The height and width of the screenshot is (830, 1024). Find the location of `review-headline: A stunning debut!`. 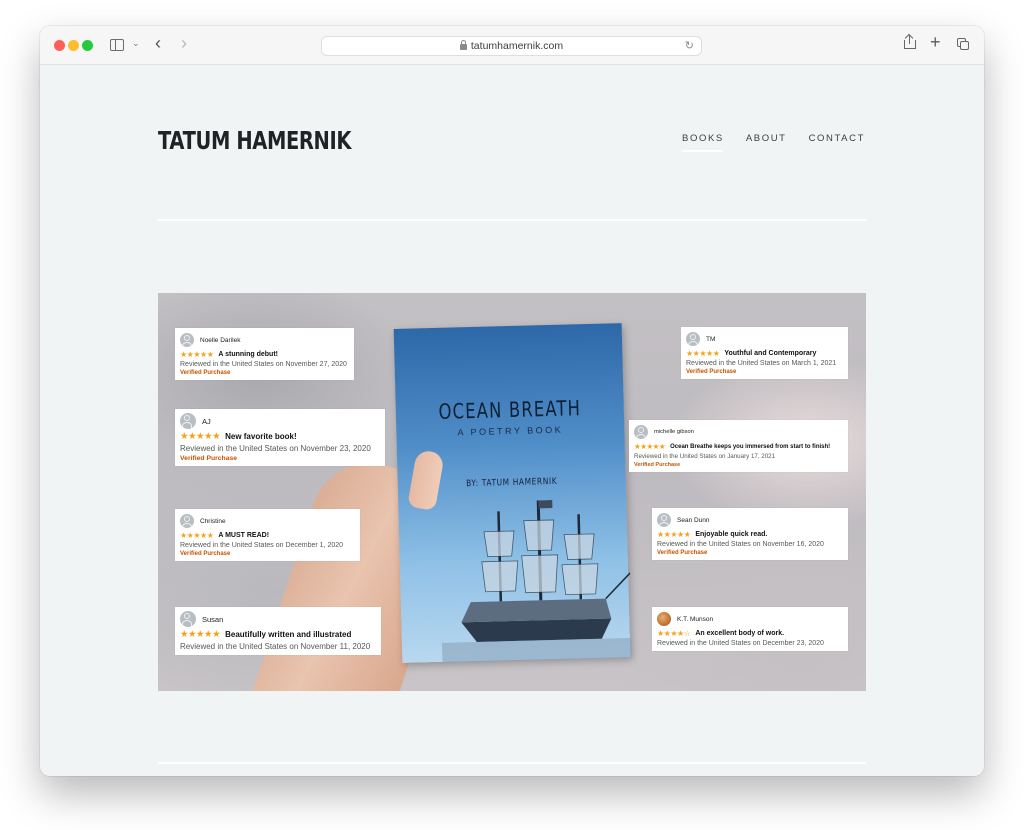

review-headline: A stunning debut! is located at coordinates (248, 354).